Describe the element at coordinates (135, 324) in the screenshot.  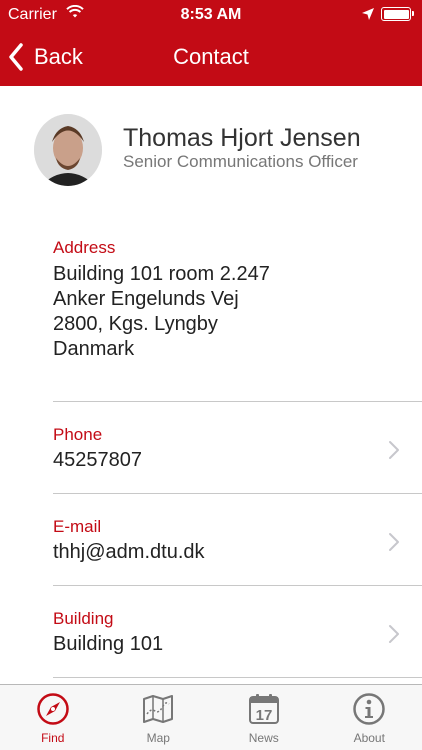
I see `address-line: 2800, Kgs. Lyngby` at that location.